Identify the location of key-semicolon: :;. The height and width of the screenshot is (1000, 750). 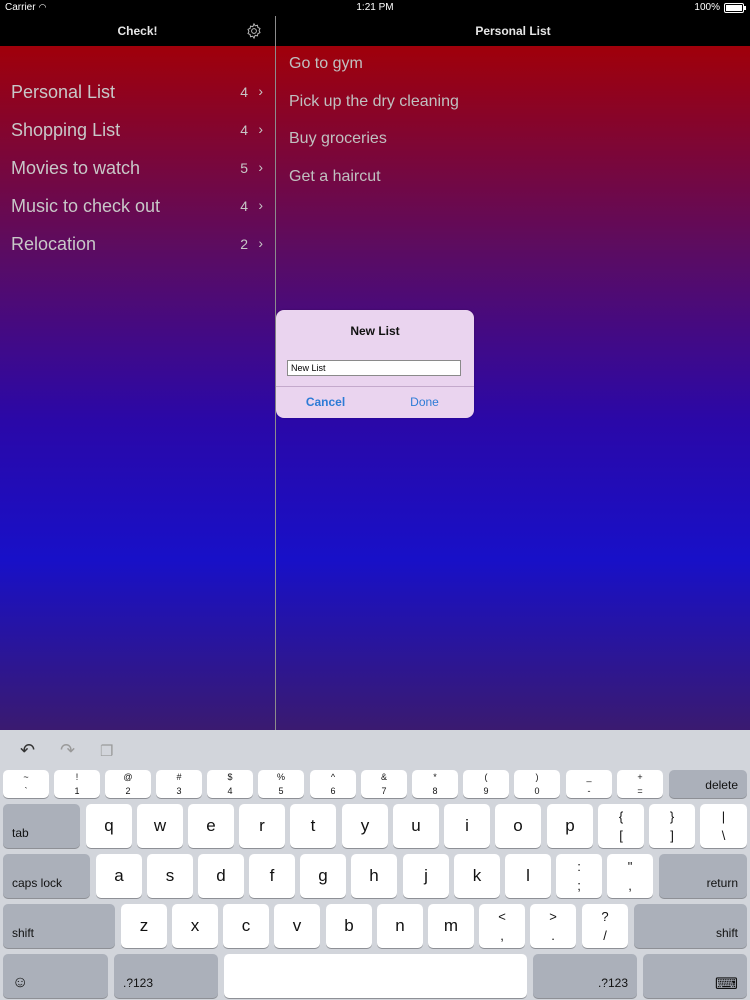
(579, 876).